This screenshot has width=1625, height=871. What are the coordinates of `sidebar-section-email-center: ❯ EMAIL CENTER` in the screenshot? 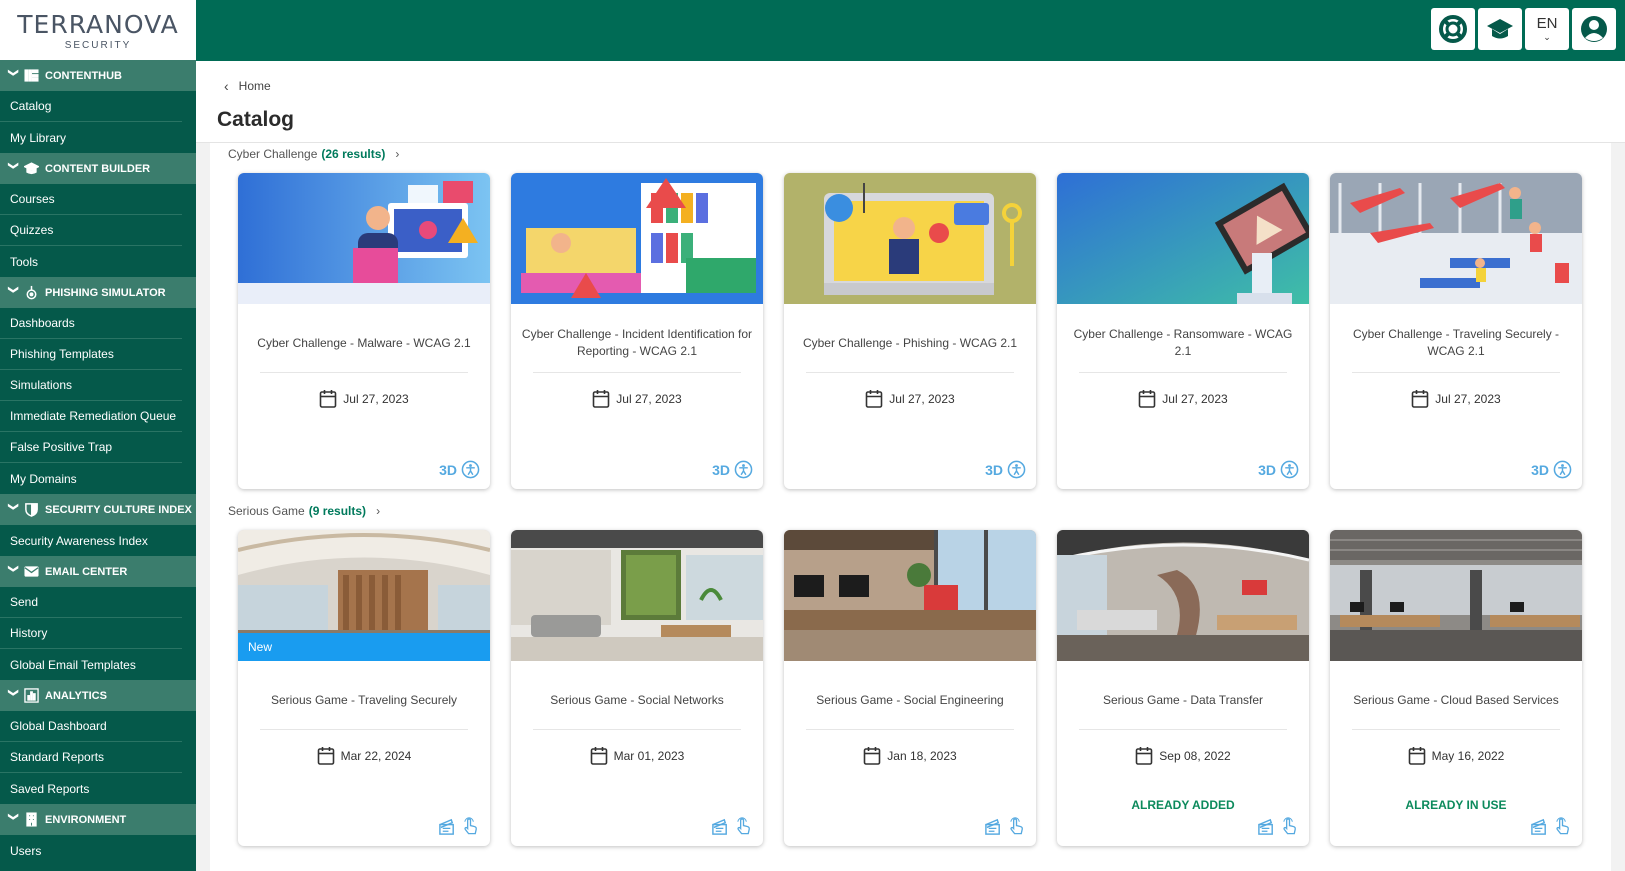 It's located at (98, 571).